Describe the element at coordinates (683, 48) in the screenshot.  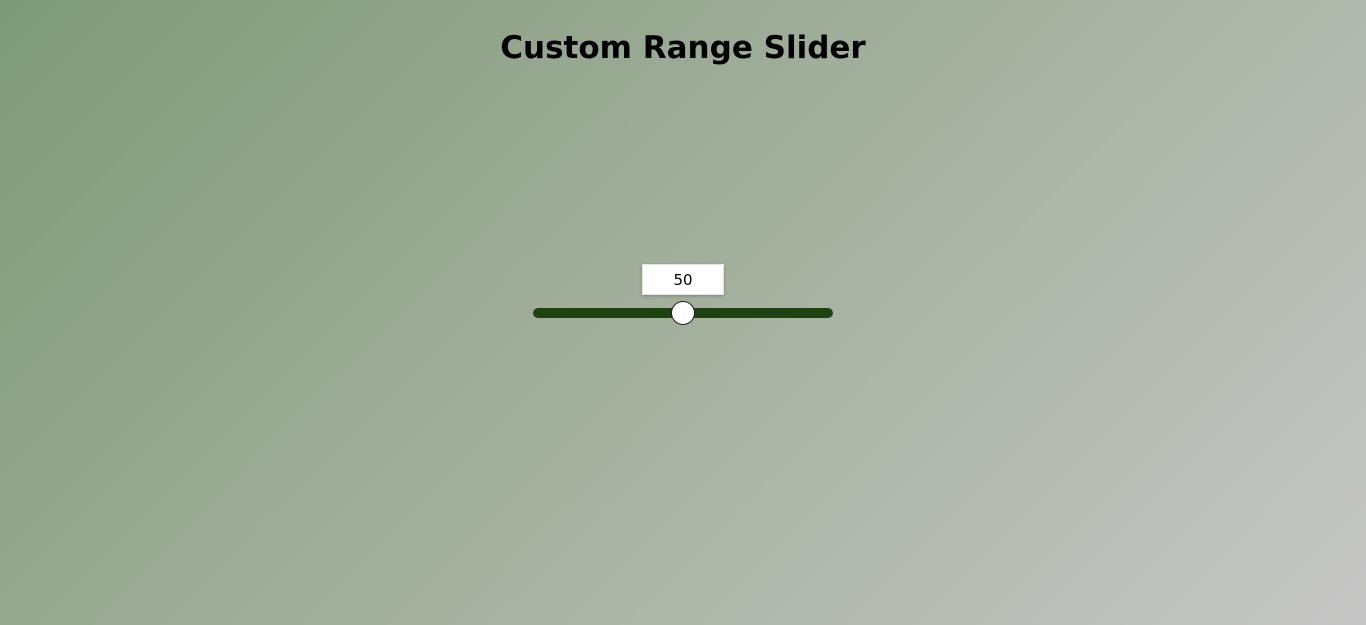
I see `page-title: Custom Range Slider` at that location.